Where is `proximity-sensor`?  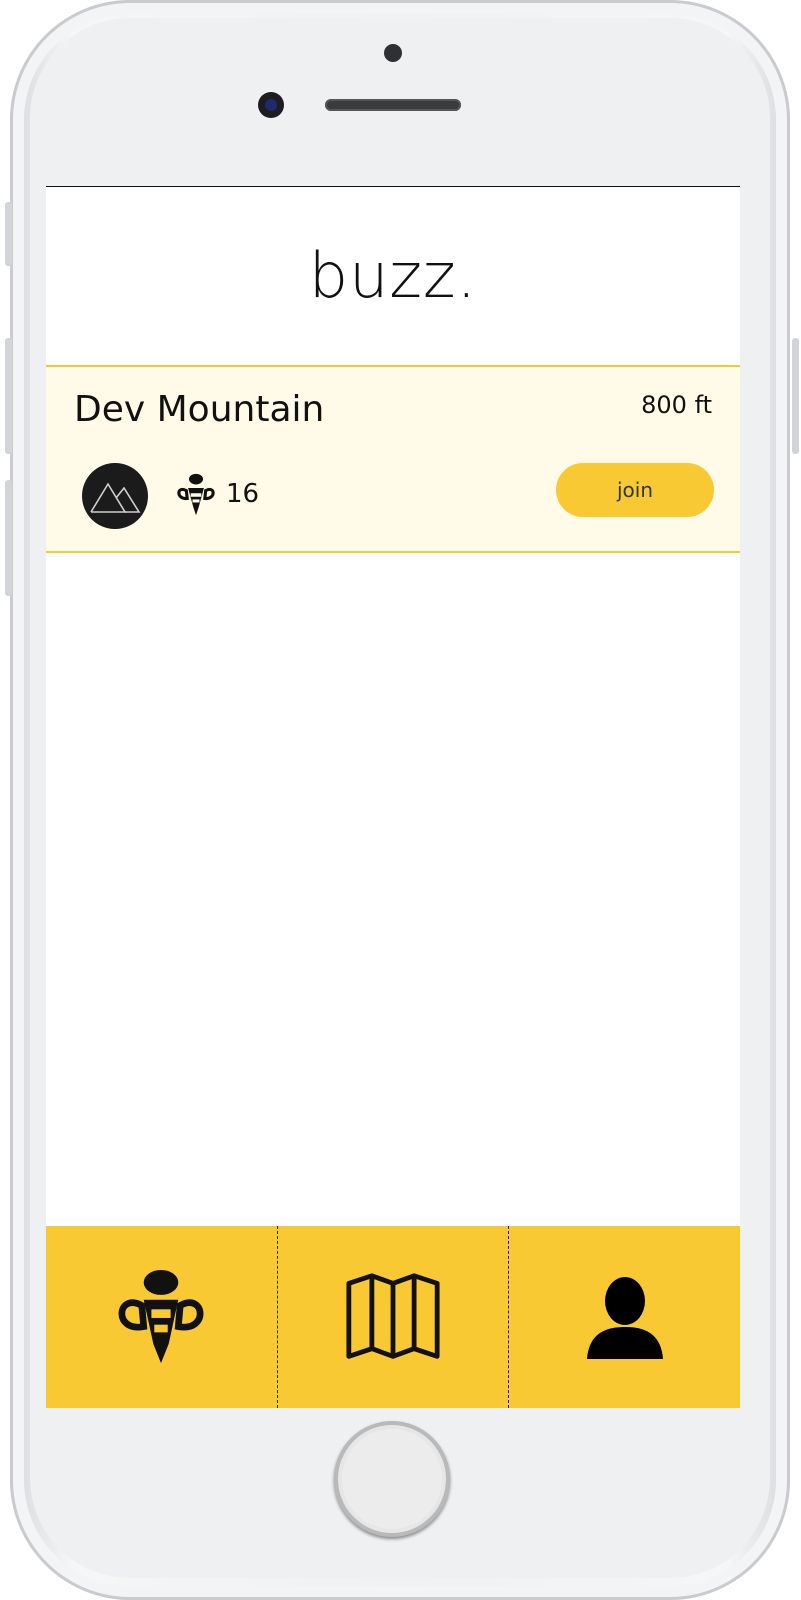 proximity-sensor is located at coordinates (393, 53).